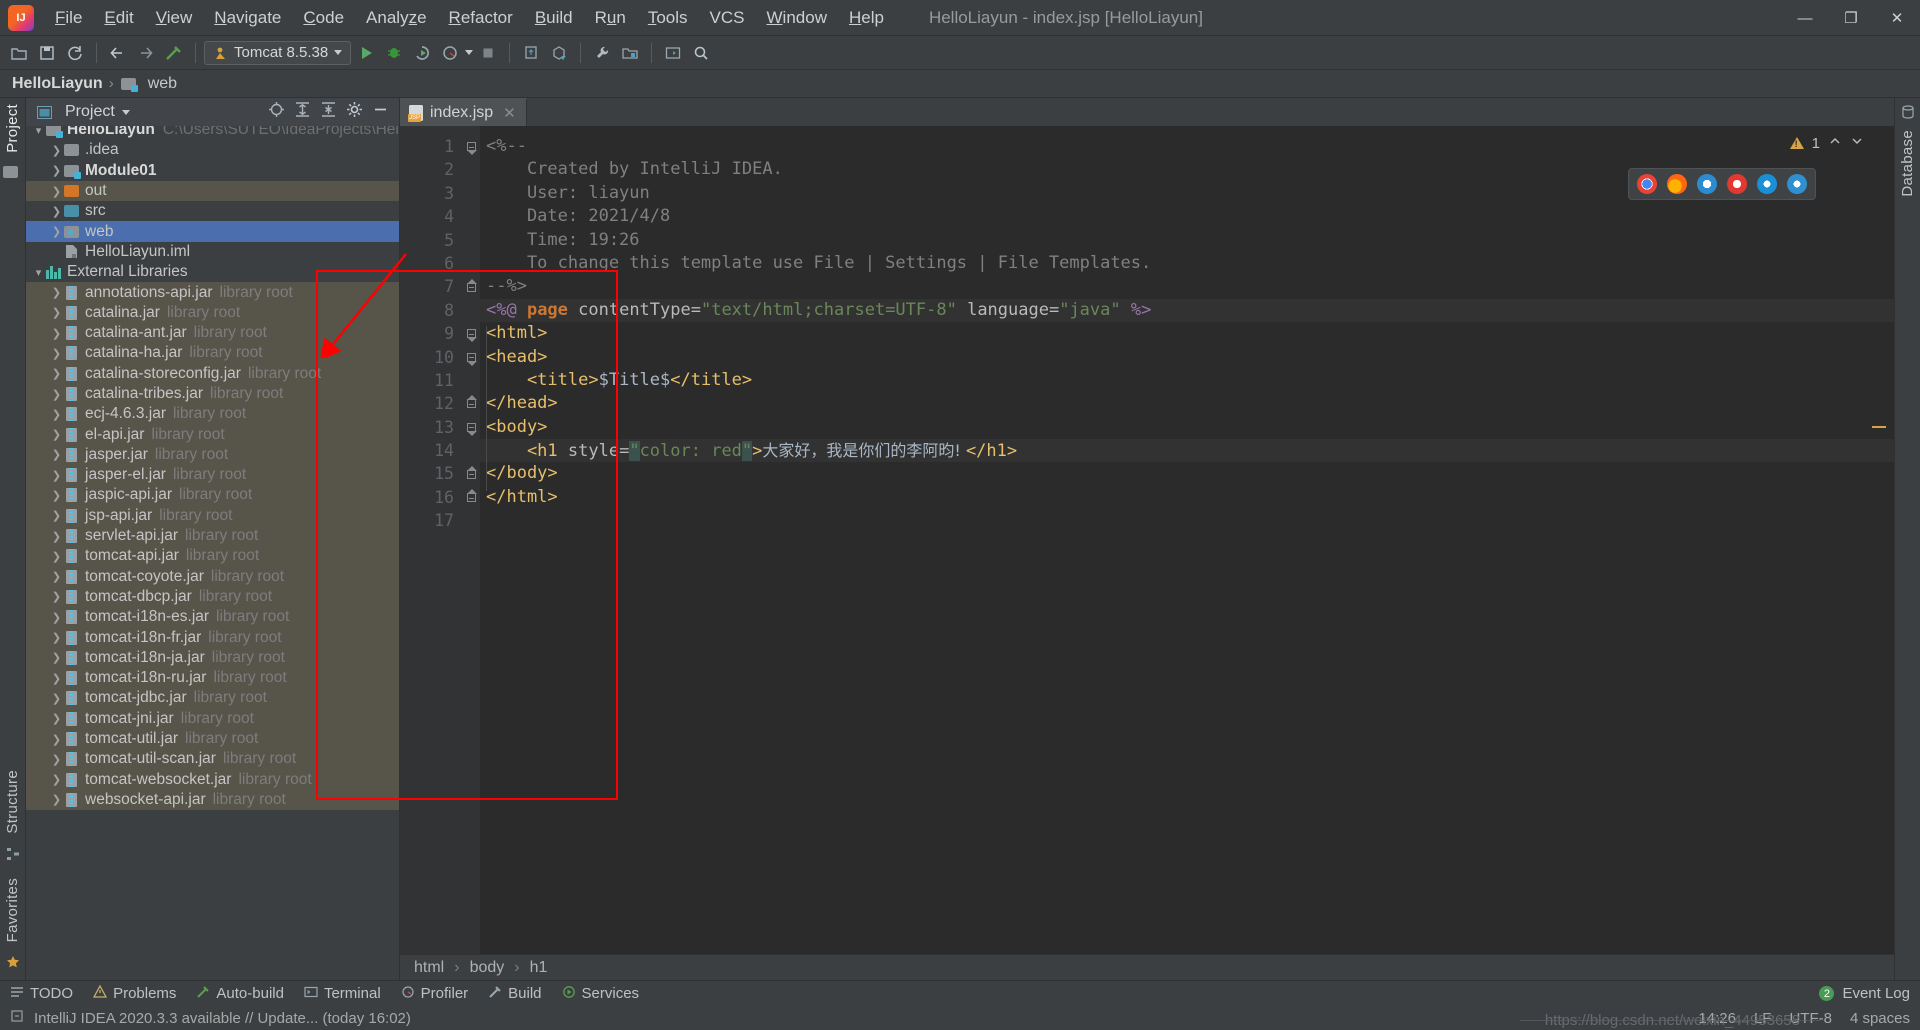 The image size is (1920, 1030). What do you see at coordinates (431, 497) in the screenshot?
I see `line-number: 16` at bounding box center [431, 497].